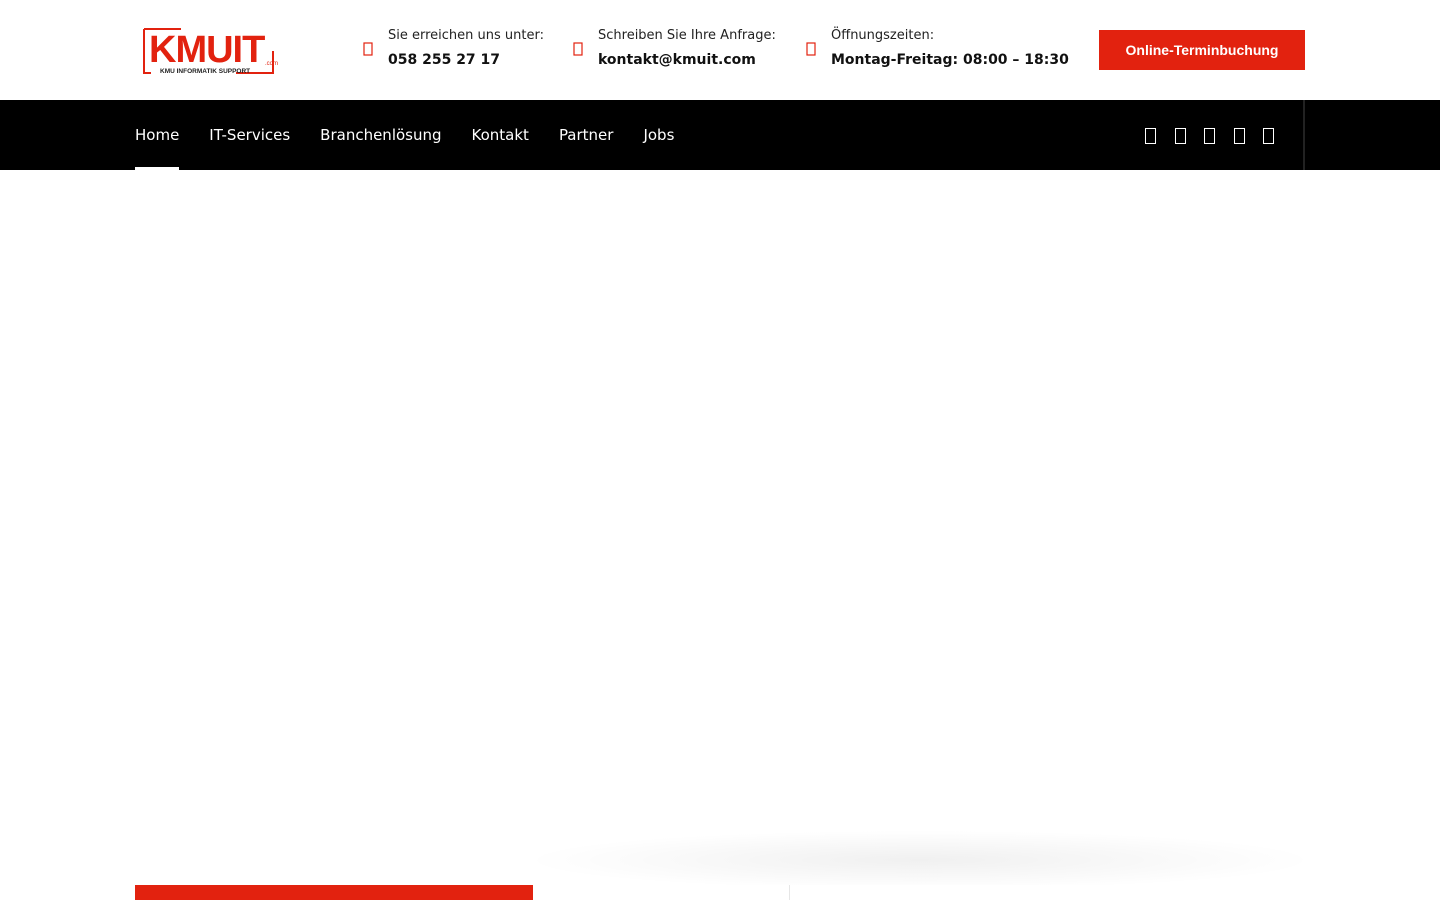 This screenshot has width=1440, height=900. I want to click on nav-item-home: Home, so click(157, 135).